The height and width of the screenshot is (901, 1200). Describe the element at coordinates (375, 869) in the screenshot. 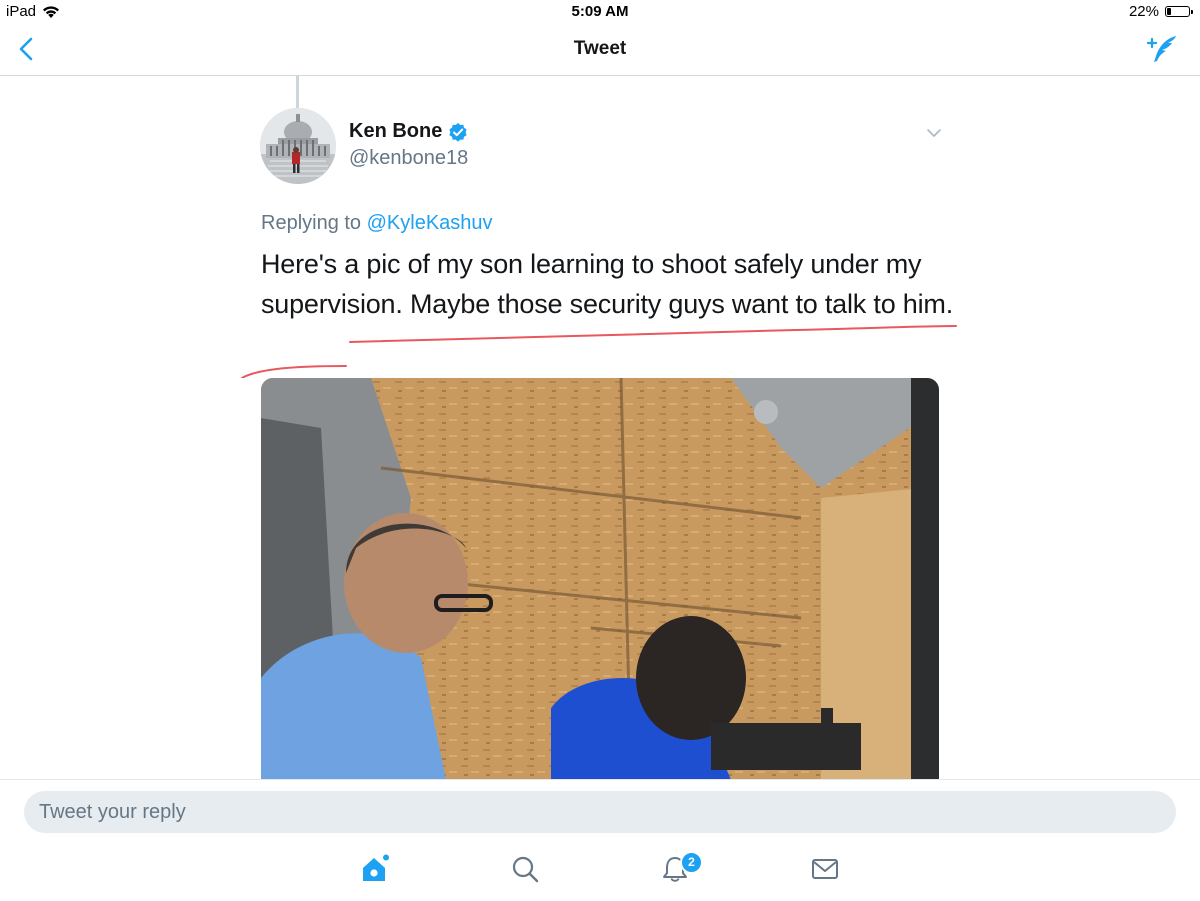

I see `home-icon` at that location.